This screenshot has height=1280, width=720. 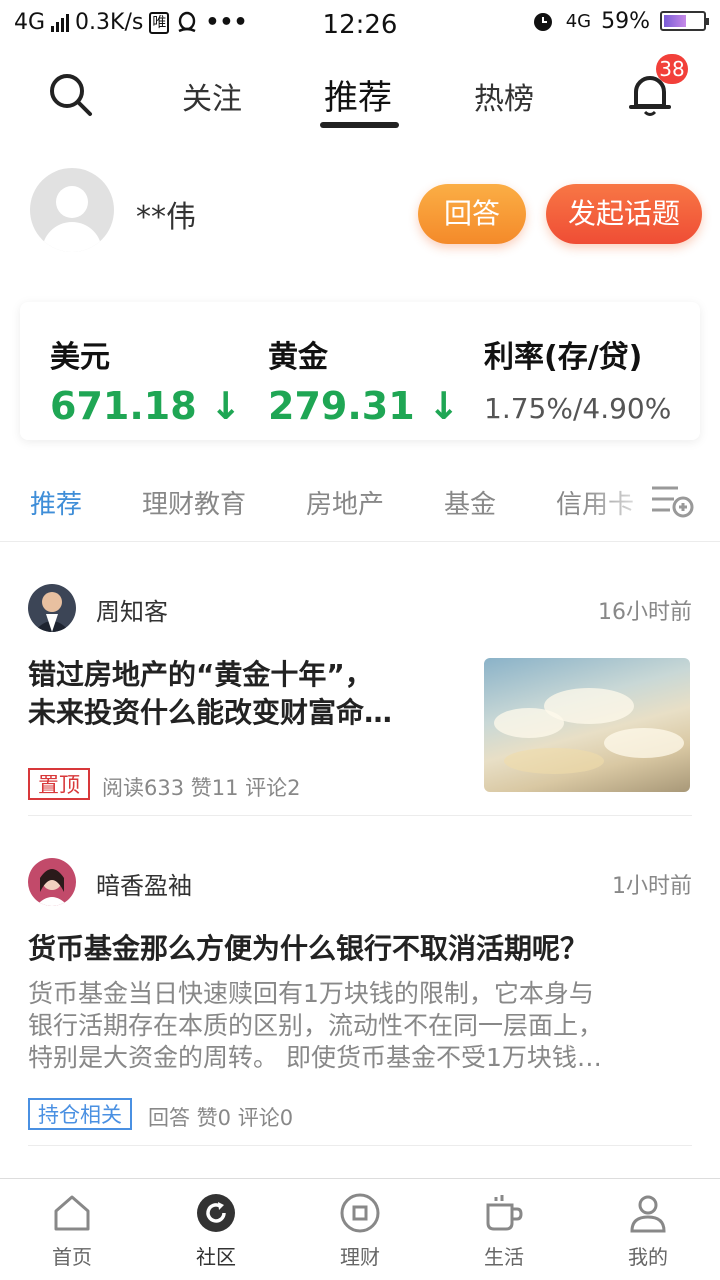 What do you see at coordinates (80, 357) in the screenshot?
I see `rate-name: 美元` at bounding box center [80, 357].